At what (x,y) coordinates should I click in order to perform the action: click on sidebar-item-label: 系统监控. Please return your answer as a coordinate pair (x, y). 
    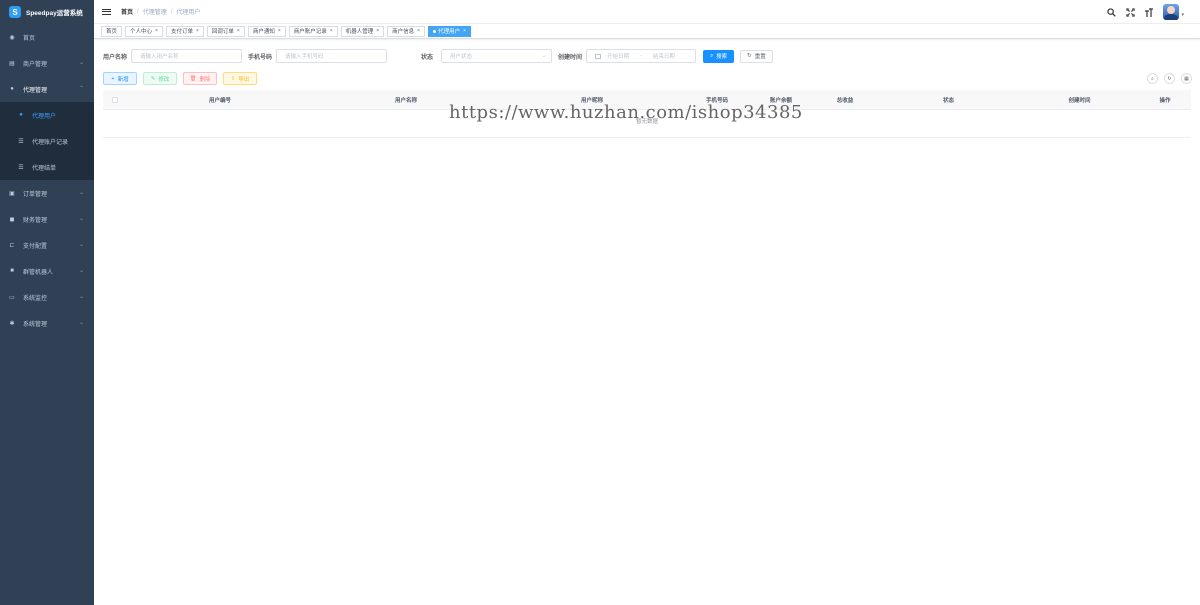
    Looking at the image, I should click on (35, 298).